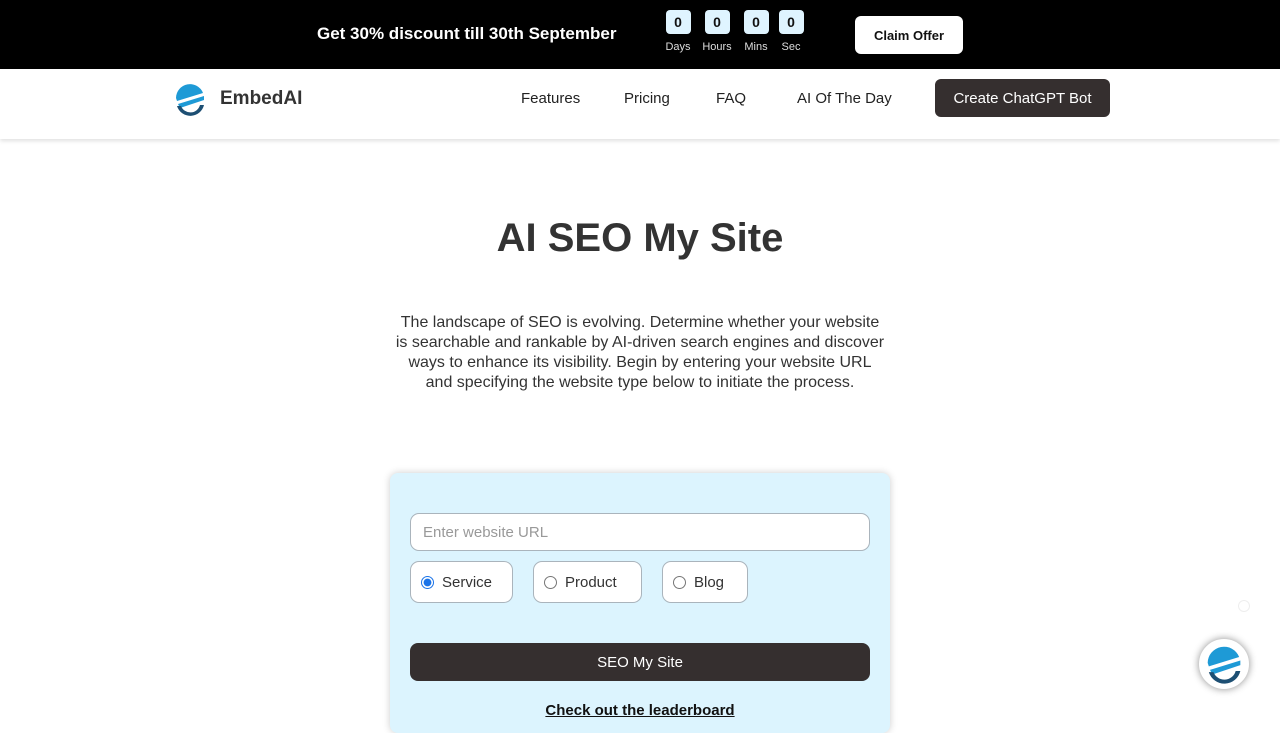 This screenshot has height=733, width=1280. What do you see at coordinates (791, 47) in the screenshot?
I see `countdown-label: Sec` at bounding box center [791, 47].